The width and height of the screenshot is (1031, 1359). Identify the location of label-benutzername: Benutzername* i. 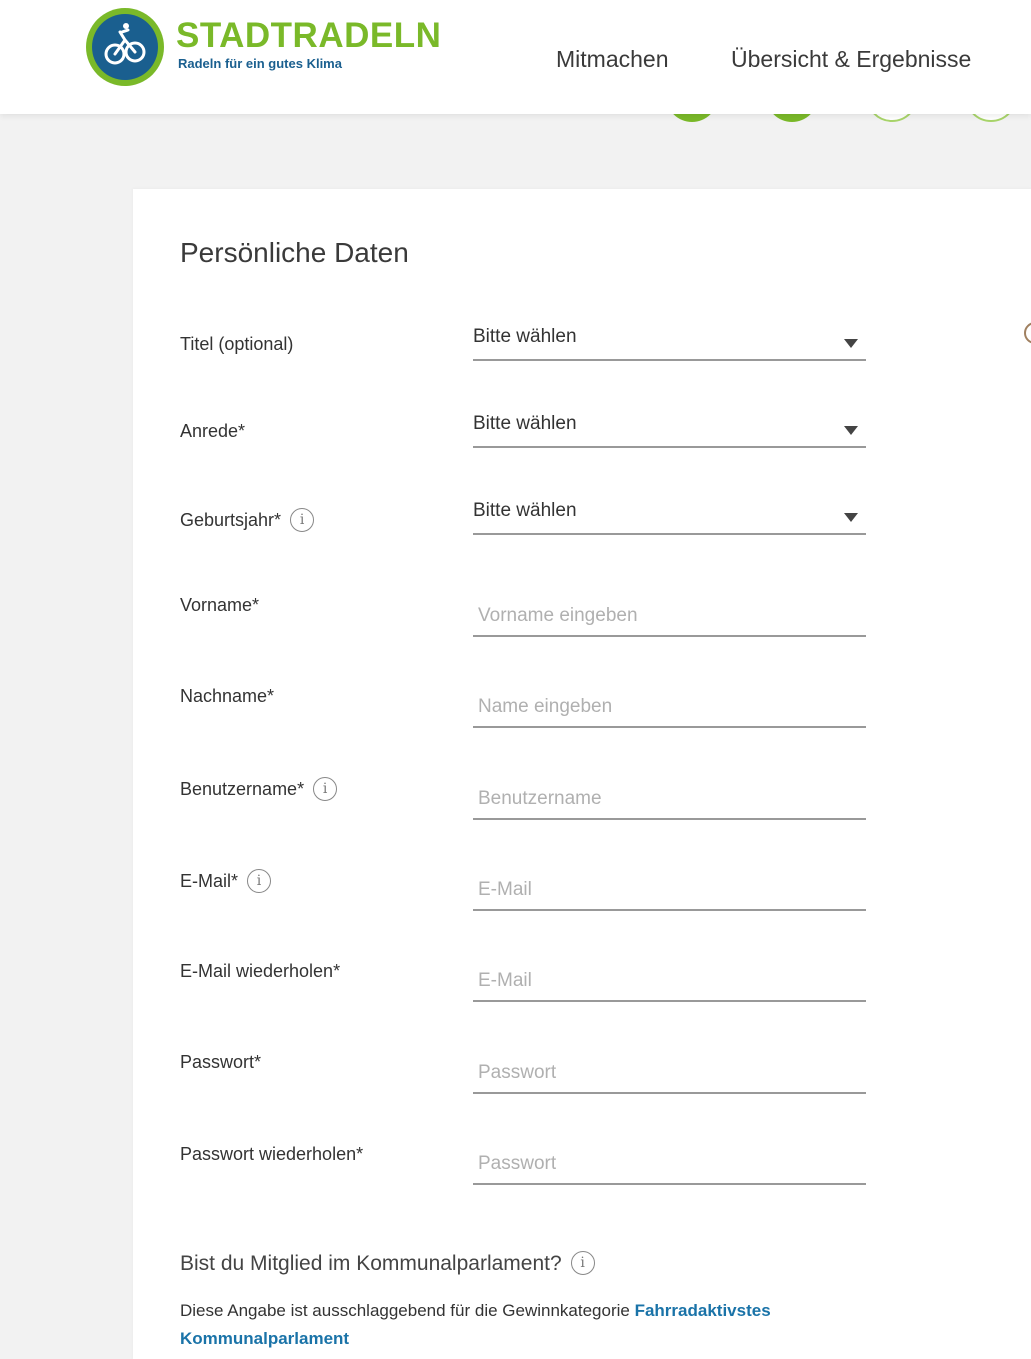
(259, 789).